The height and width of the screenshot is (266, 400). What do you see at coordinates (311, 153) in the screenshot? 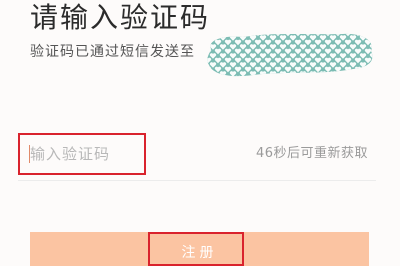
I see `resend-countdown: 46秒后可重新获取` at bounding box center [311, 153].